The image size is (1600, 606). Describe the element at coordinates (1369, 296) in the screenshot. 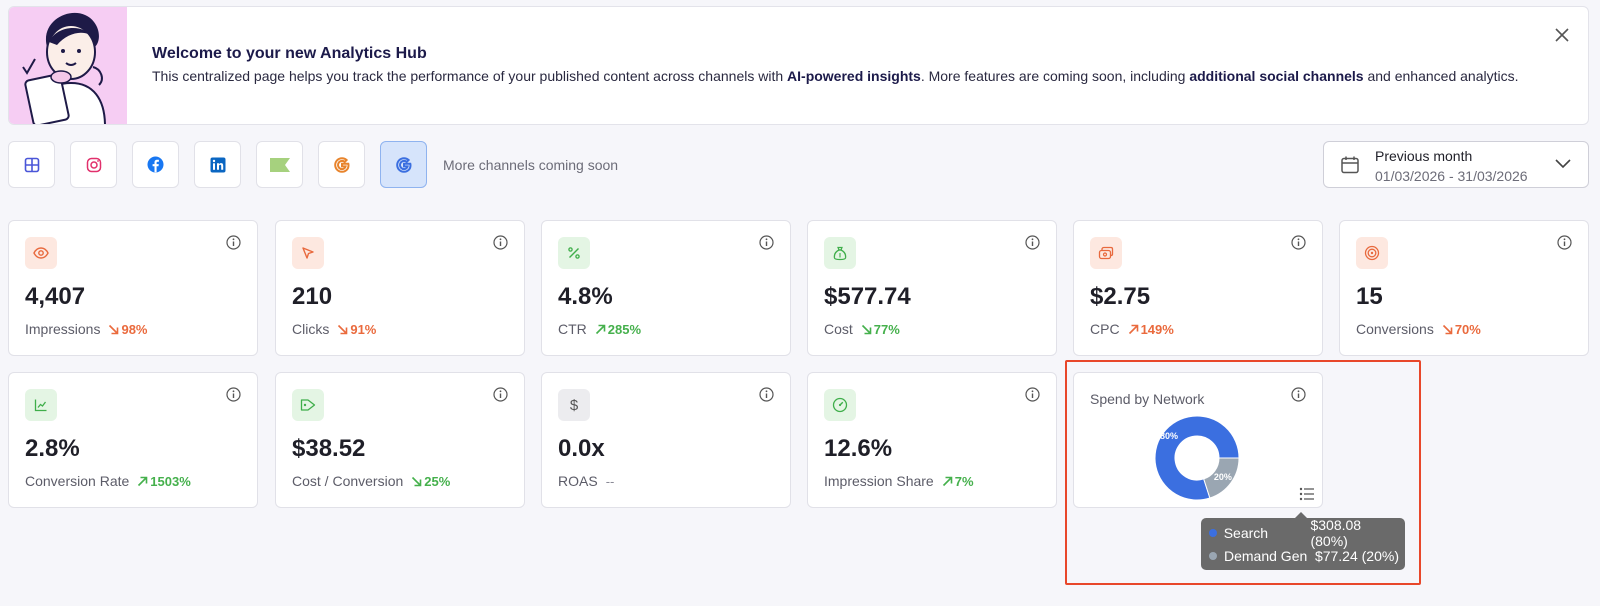

I see `metric-value: 15` at that location.